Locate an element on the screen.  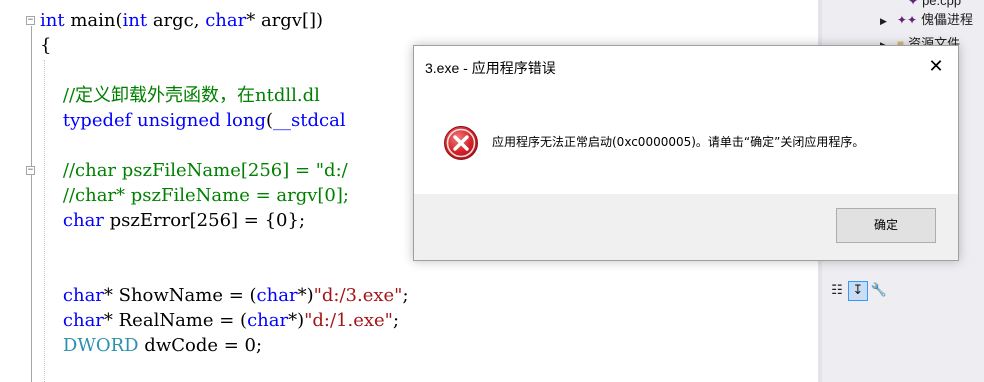
code-keyword: unsigned is located at coordinates (179, 120).